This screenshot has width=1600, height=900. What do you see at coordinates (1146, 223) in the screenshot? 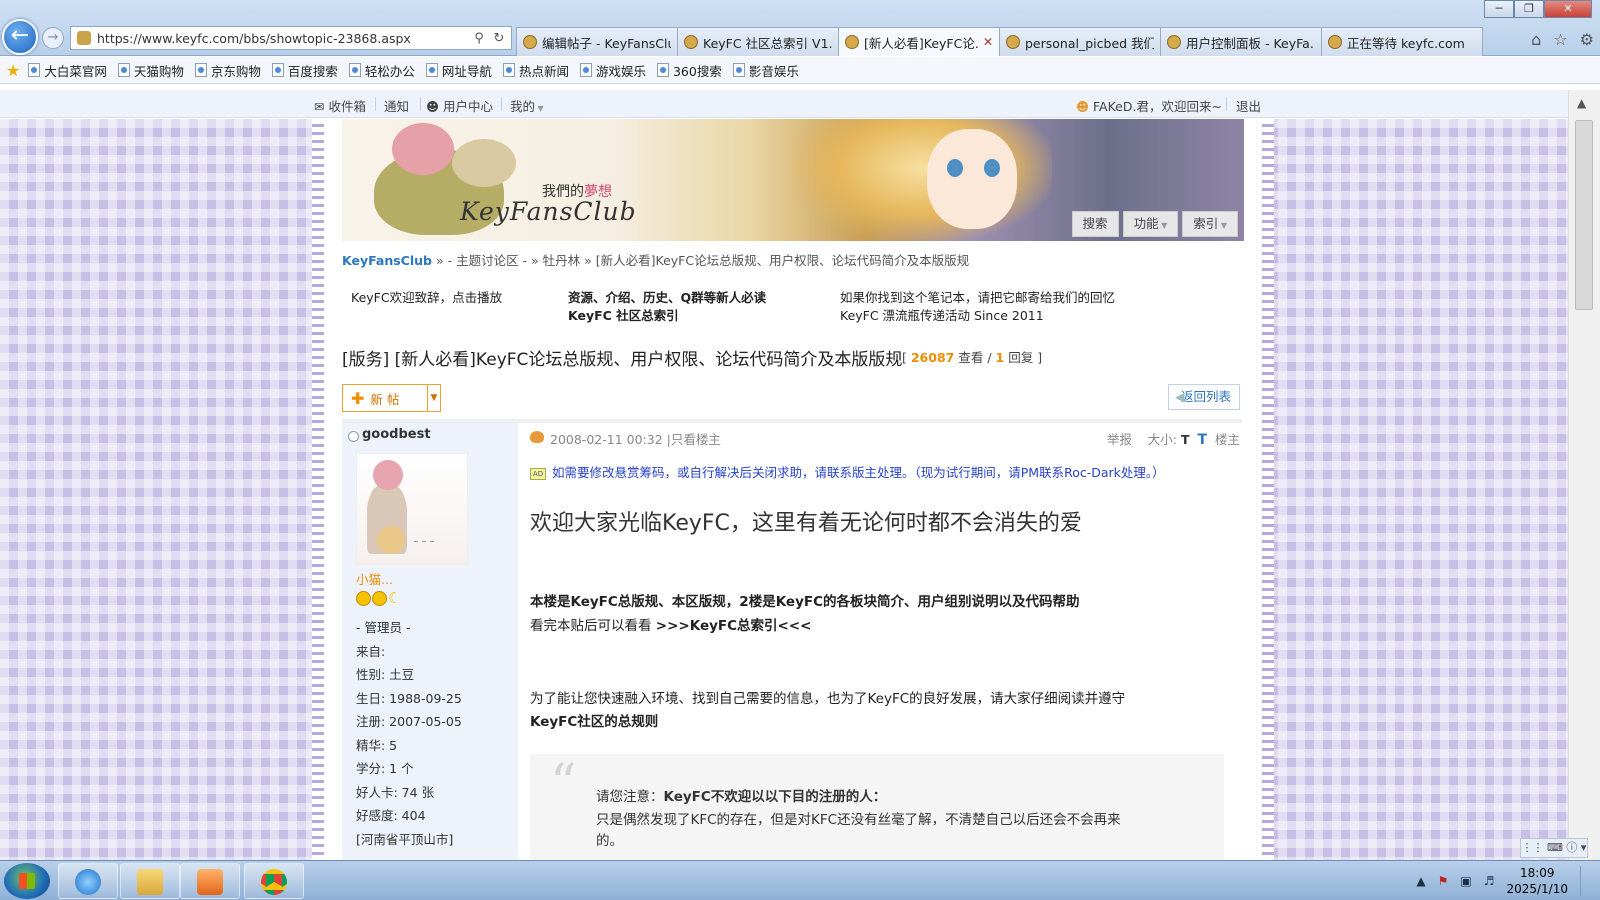
I see `function-menu-label: 功能` at bounding box center [1146, 223].